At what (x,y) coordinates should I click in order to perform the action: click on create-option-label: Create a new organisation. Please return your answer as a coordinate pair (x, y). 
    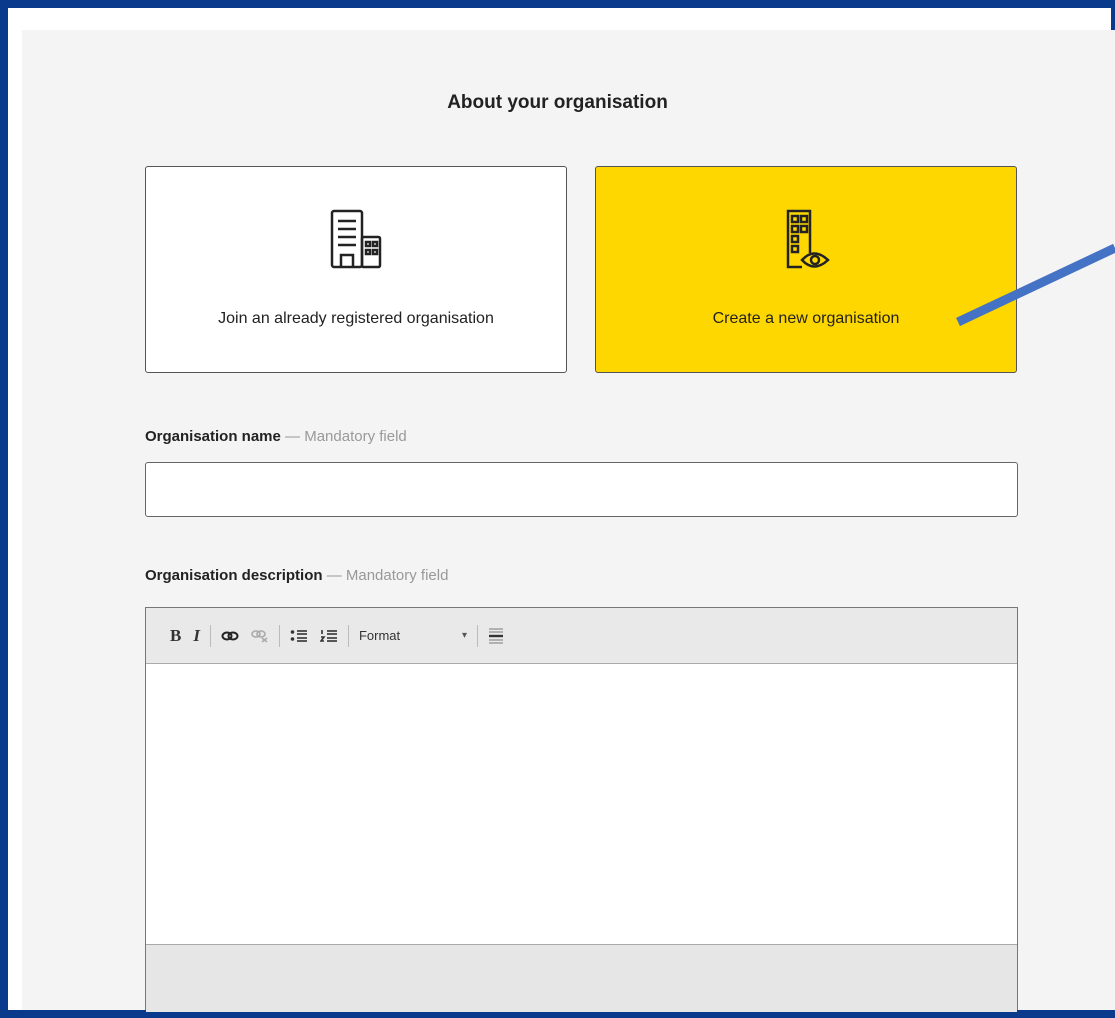
    Looking at the image, I should click on (806, 318).